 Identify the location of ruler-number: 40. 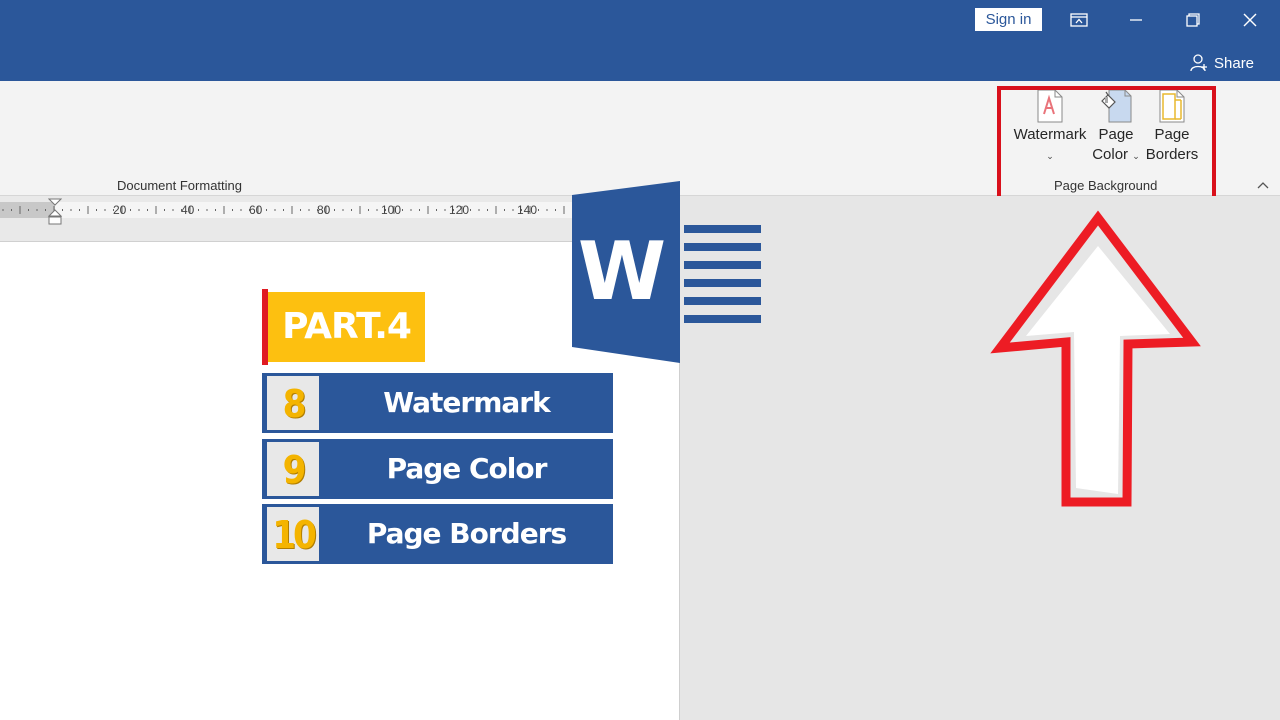
(188, 210).